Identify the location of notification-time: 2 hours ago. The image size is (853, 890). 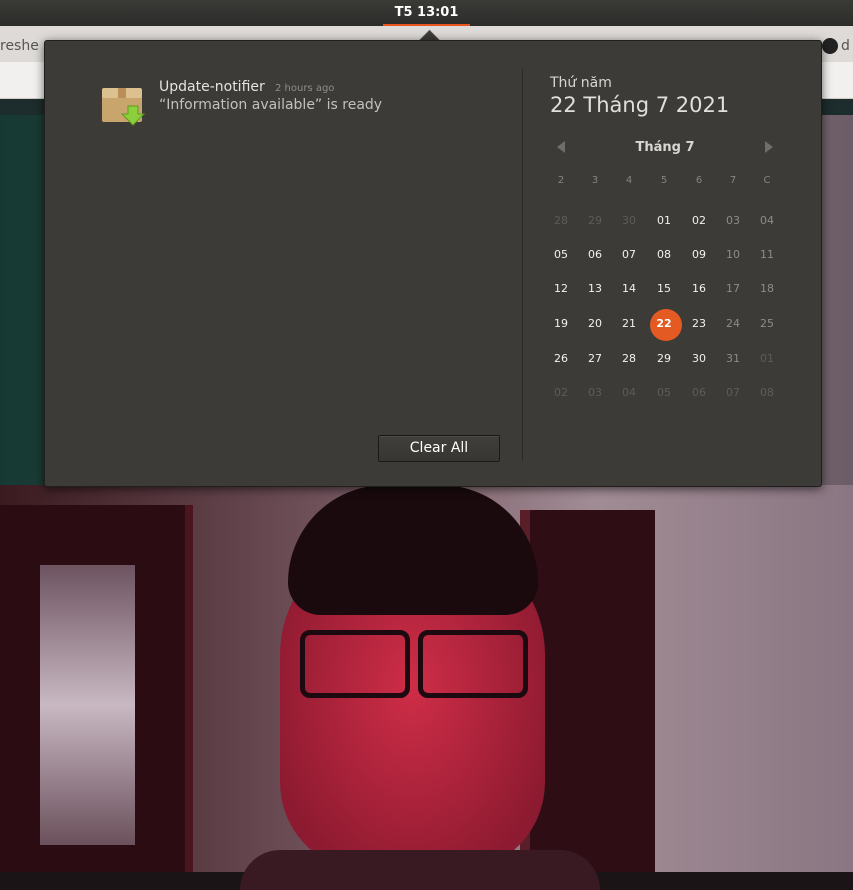
(305, 88).